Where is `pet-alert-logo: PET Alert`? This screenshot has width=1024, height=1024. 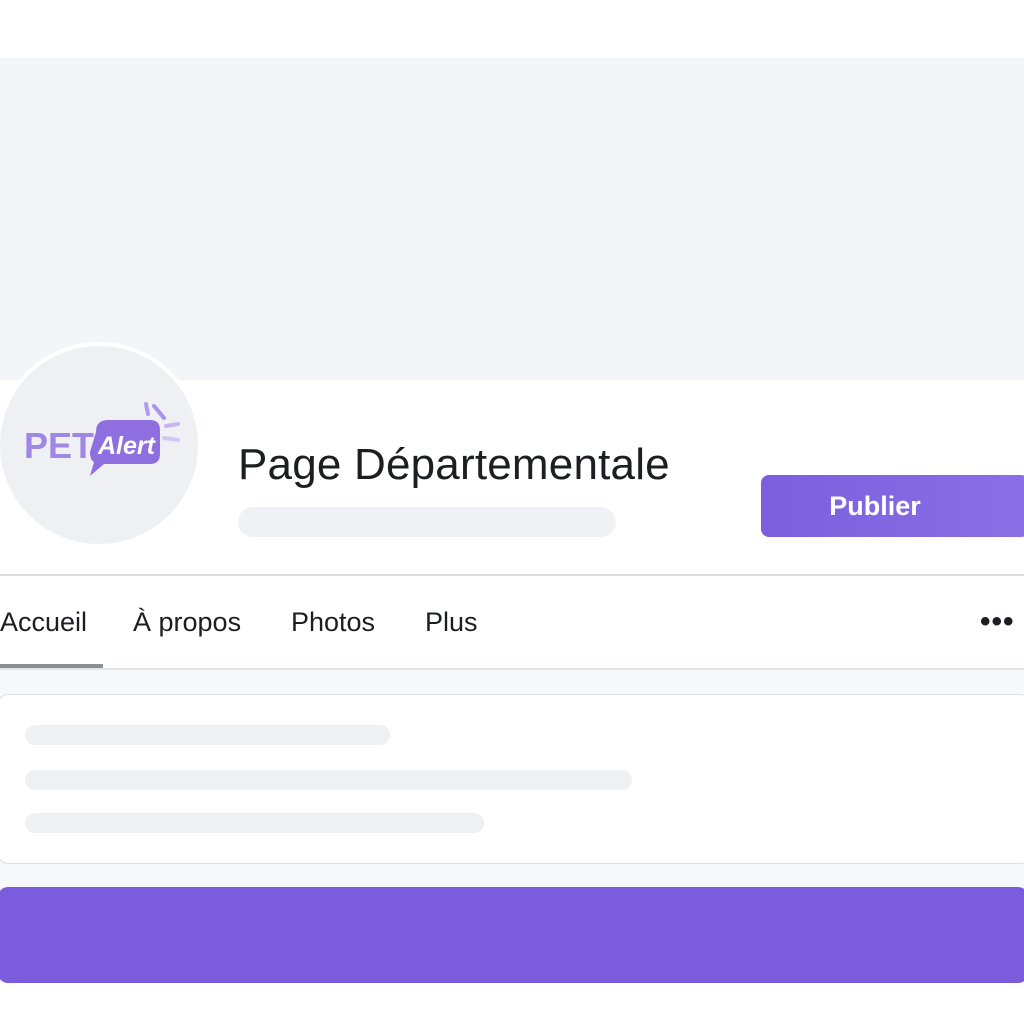
pet-alert-logo: PET Alert is located at coordinates (99, 445).